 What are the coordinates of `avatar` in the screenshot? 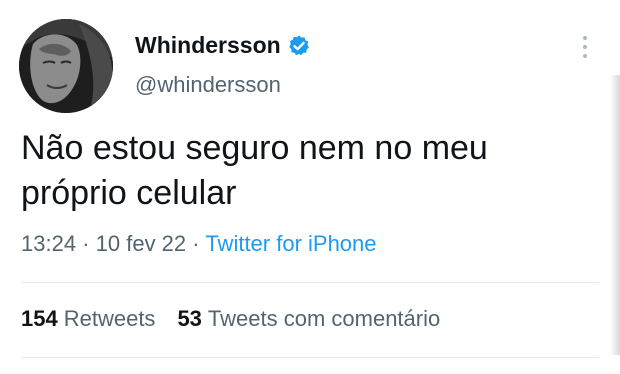 It's located at (66, 66).